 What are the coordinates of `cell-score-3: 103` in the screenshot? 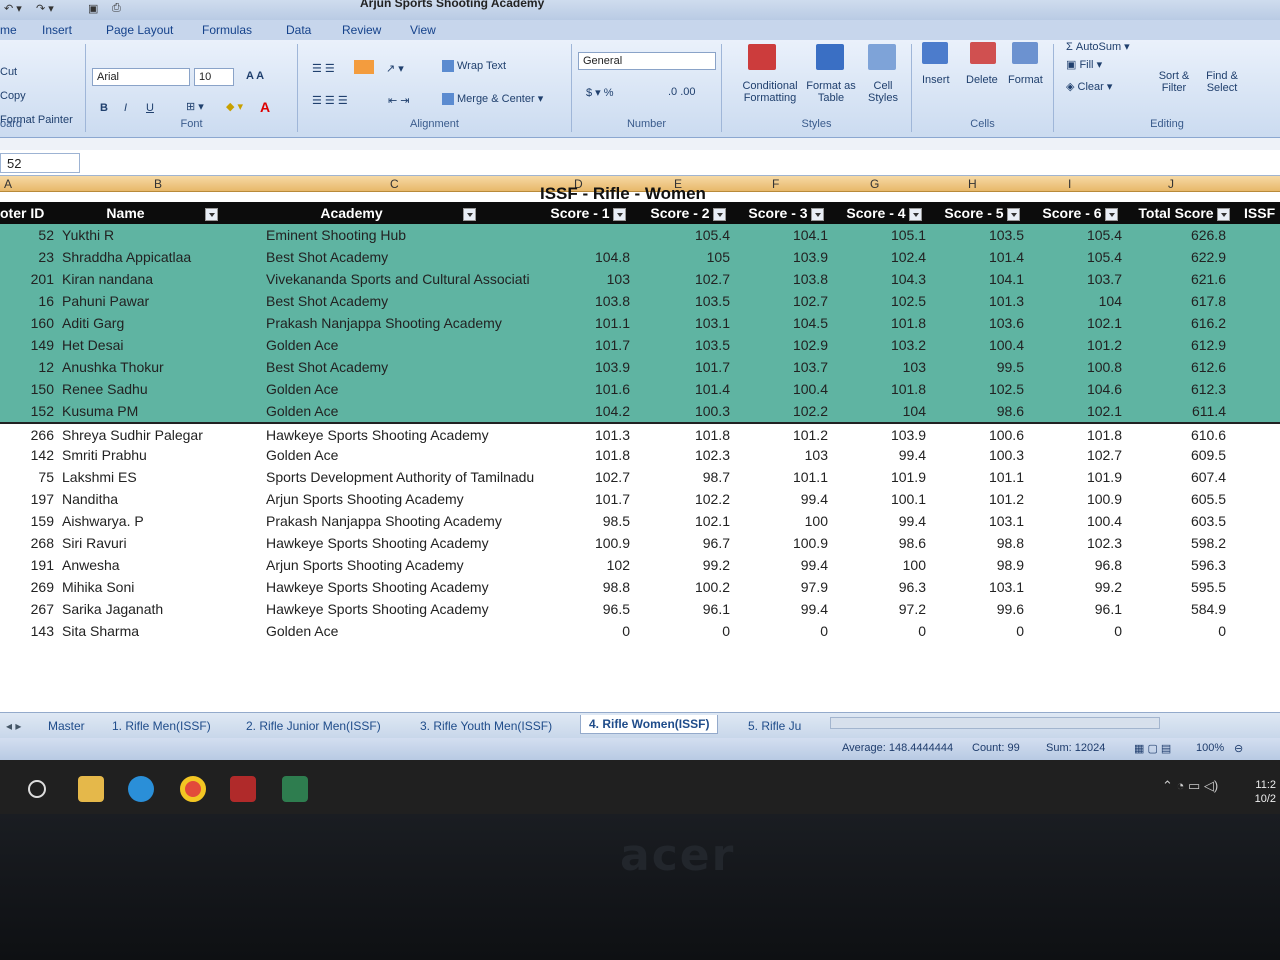 It's located at (783, 455).